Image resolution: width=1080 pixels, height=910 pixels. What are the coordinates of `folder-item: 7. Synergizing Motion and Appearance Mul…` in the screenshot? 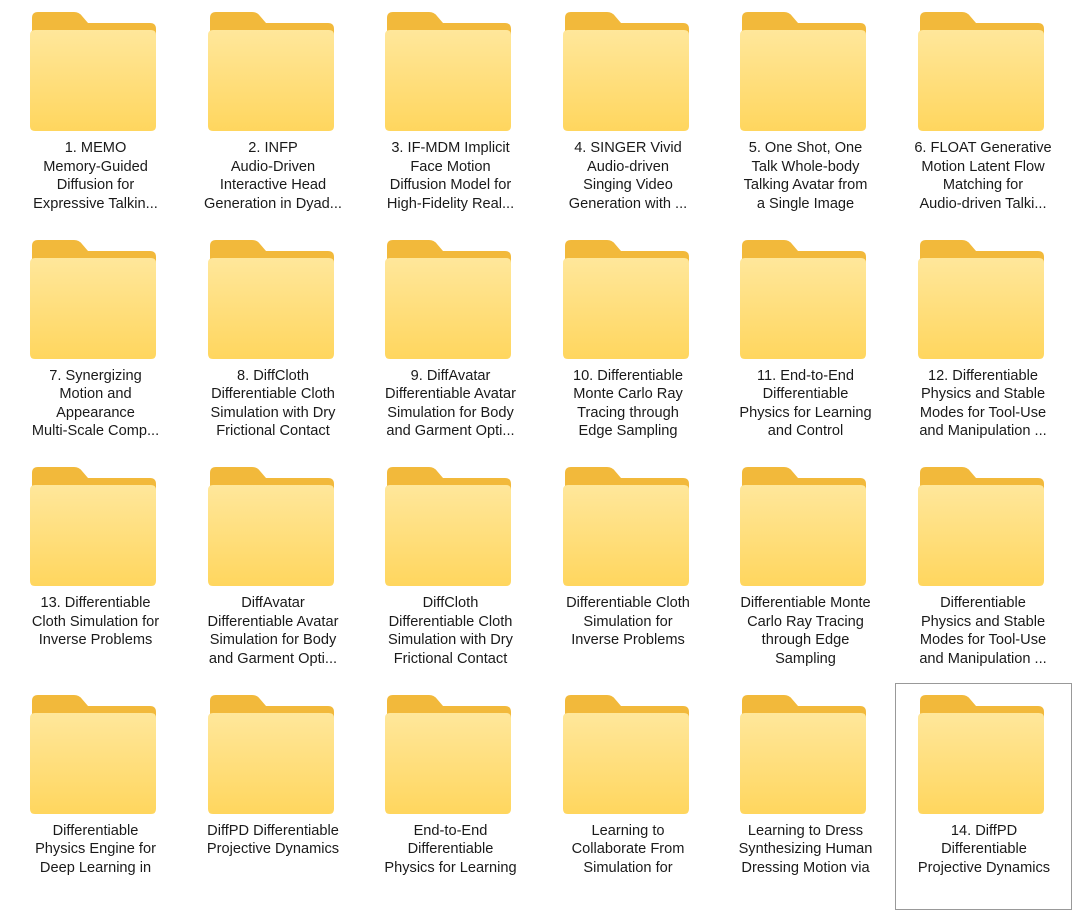 It's located at (96, 342).